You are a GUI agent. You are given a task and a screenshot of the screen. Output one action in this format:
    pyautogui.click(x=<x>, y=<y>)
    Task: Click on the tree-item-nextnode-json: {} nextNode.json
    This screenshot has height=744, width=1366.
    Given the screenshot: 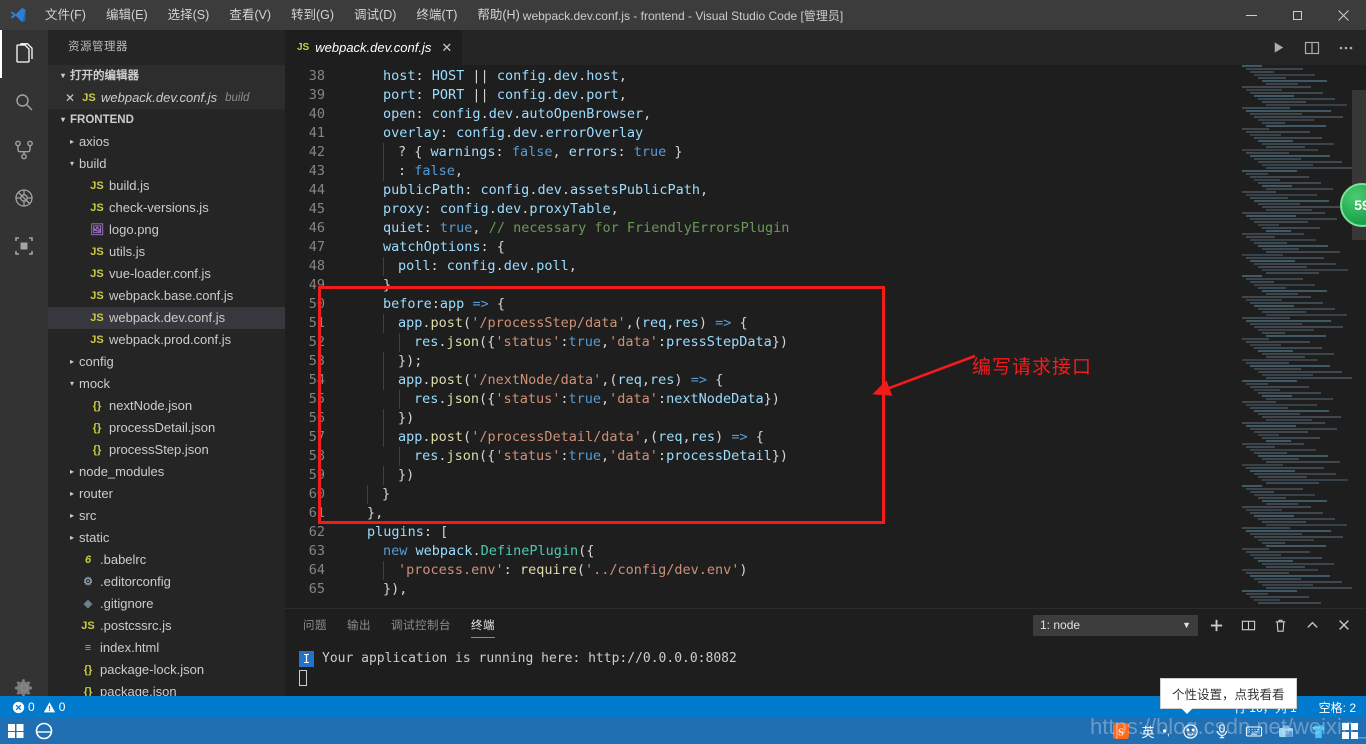 What is the action you would take?
    pyautogui.click(x=166, y=406)
    